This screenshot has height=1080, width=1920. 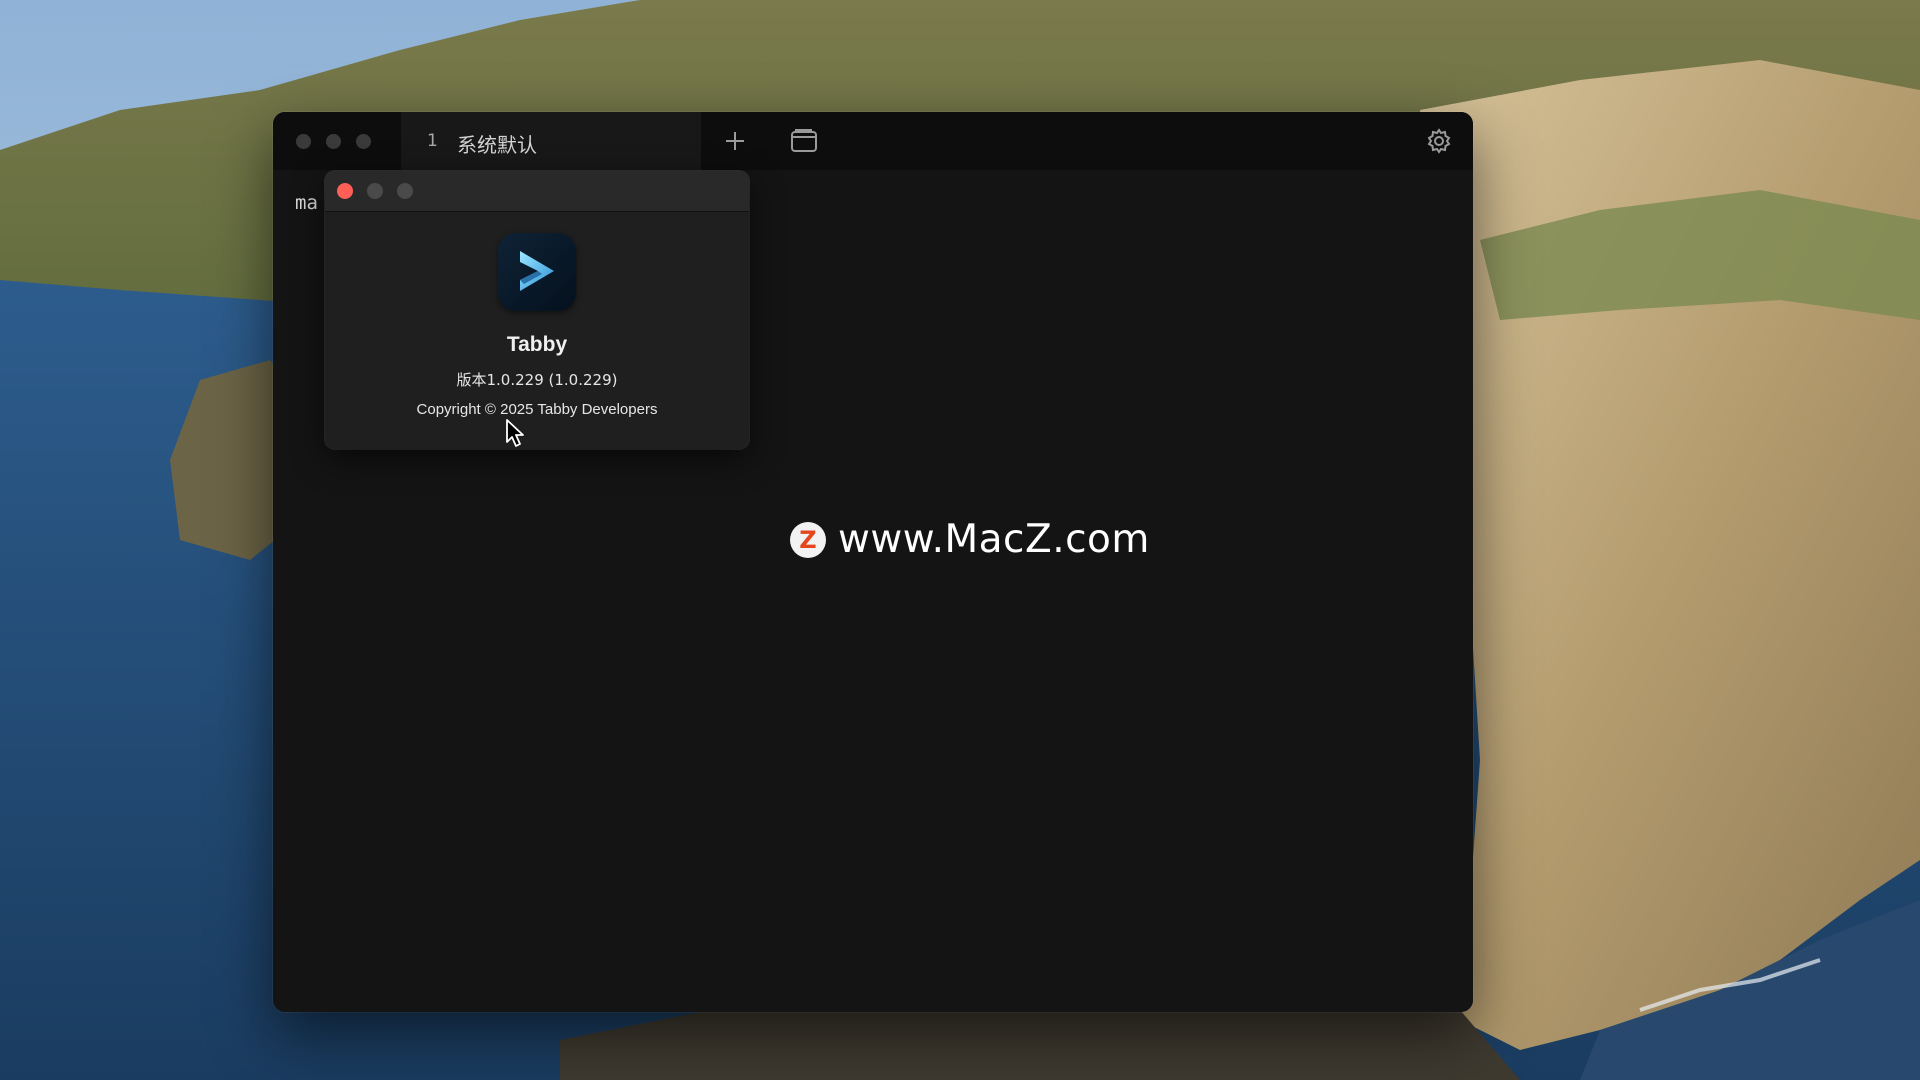 I want to click on dialog-titlebar, so click(x=537, y=191).